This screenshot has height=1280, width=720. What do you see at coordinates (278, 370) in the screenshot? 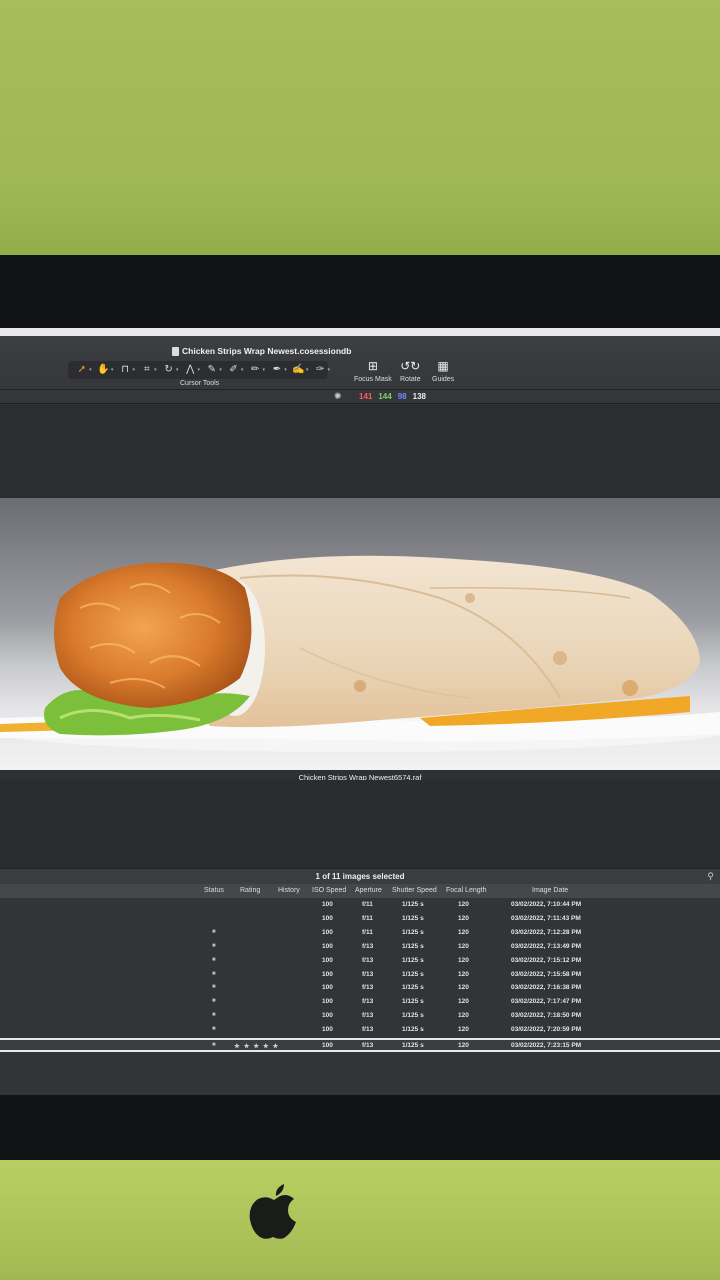
I see `mask-brush-icon: ✒ ▾` at bounding box center [278, 370].